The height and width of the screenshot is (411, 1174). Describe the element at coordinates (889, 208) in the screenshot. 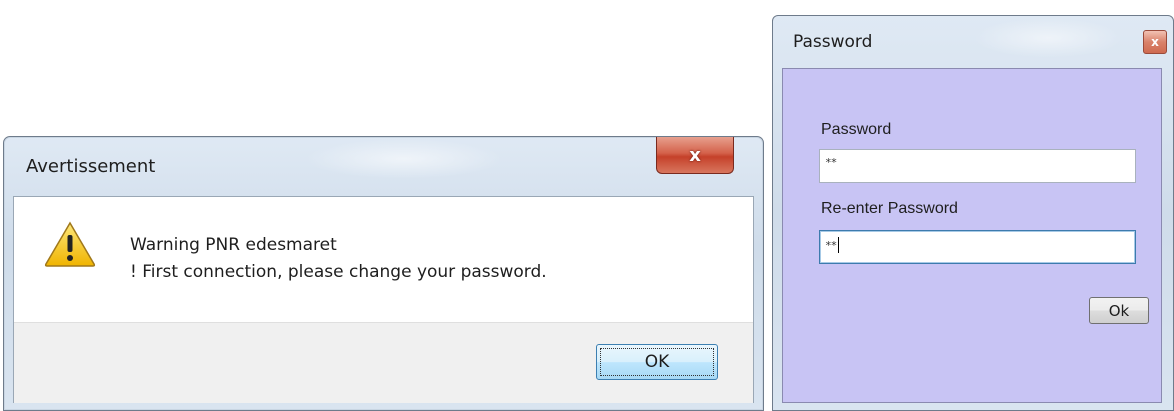

I see `reenter-password-label: Re-enter Password` at that location.